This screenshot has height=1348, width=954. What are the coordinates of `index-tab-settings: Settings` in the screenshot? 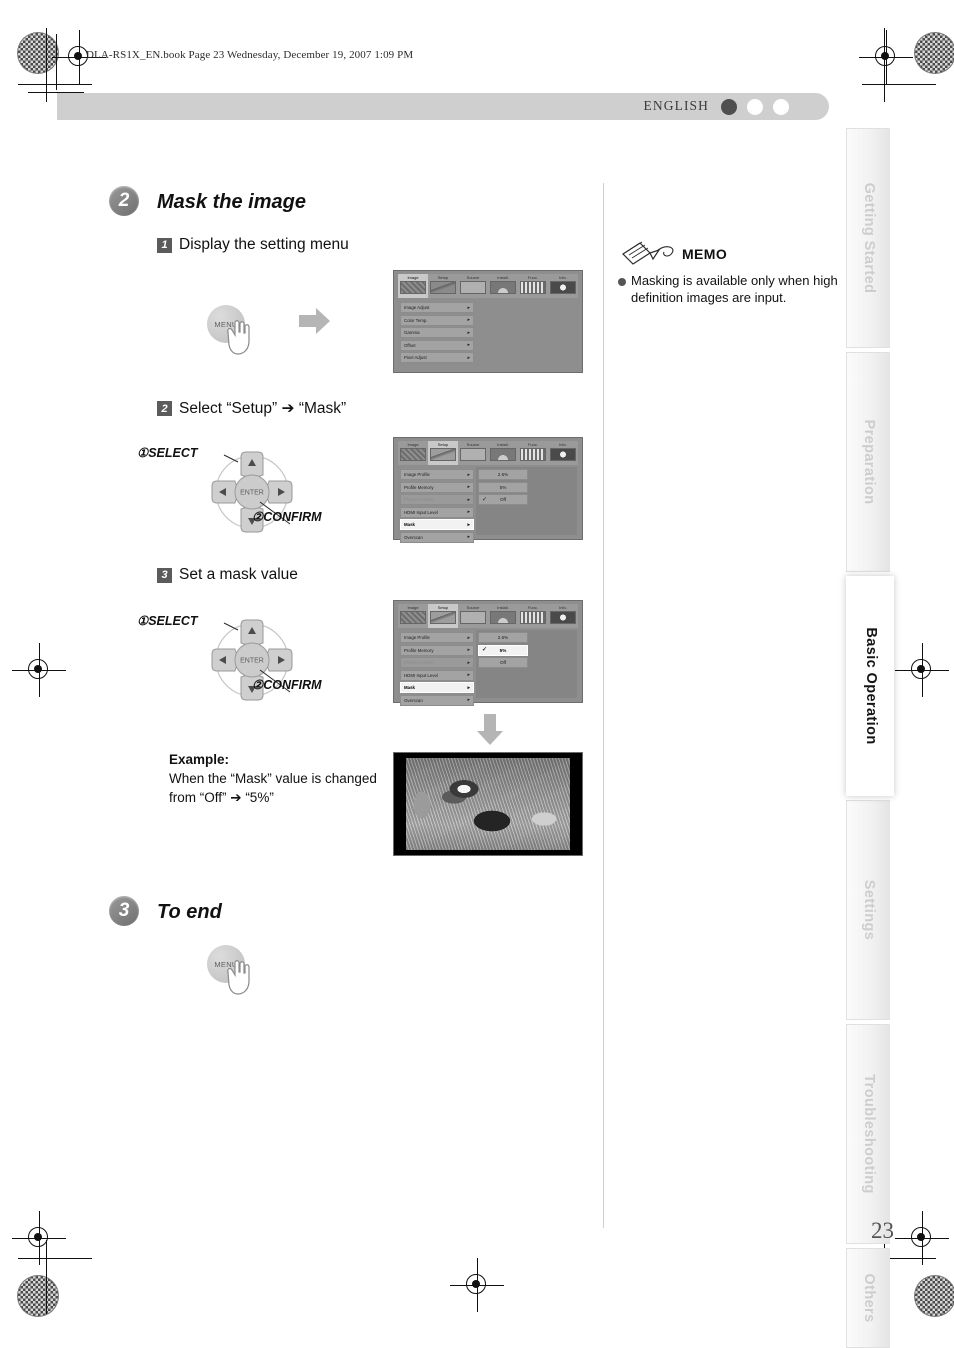 It's located at (868, 910).